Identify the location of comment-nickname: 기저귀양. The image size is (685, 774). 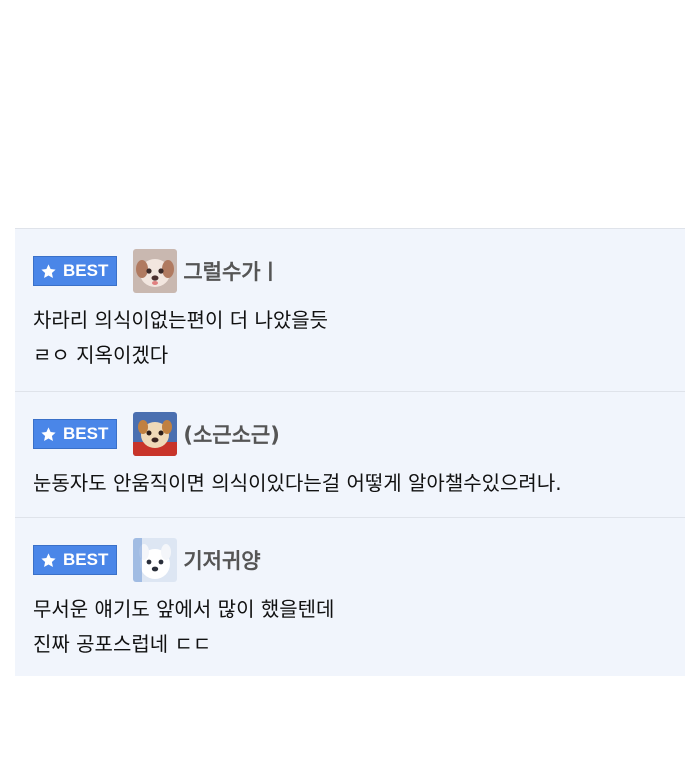
(221, 560).